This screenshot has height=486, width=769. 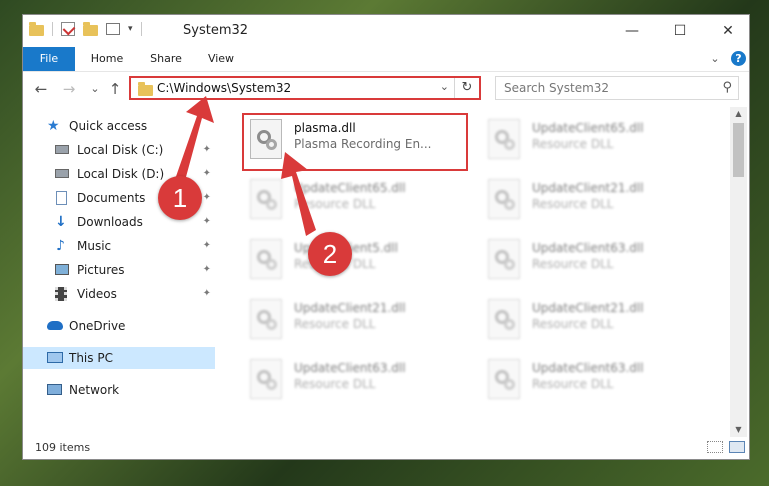 What do you see at coordinates (60, 246) in the screenshot?
I see `music-icon: ♪` at bounding box center [60, 246].